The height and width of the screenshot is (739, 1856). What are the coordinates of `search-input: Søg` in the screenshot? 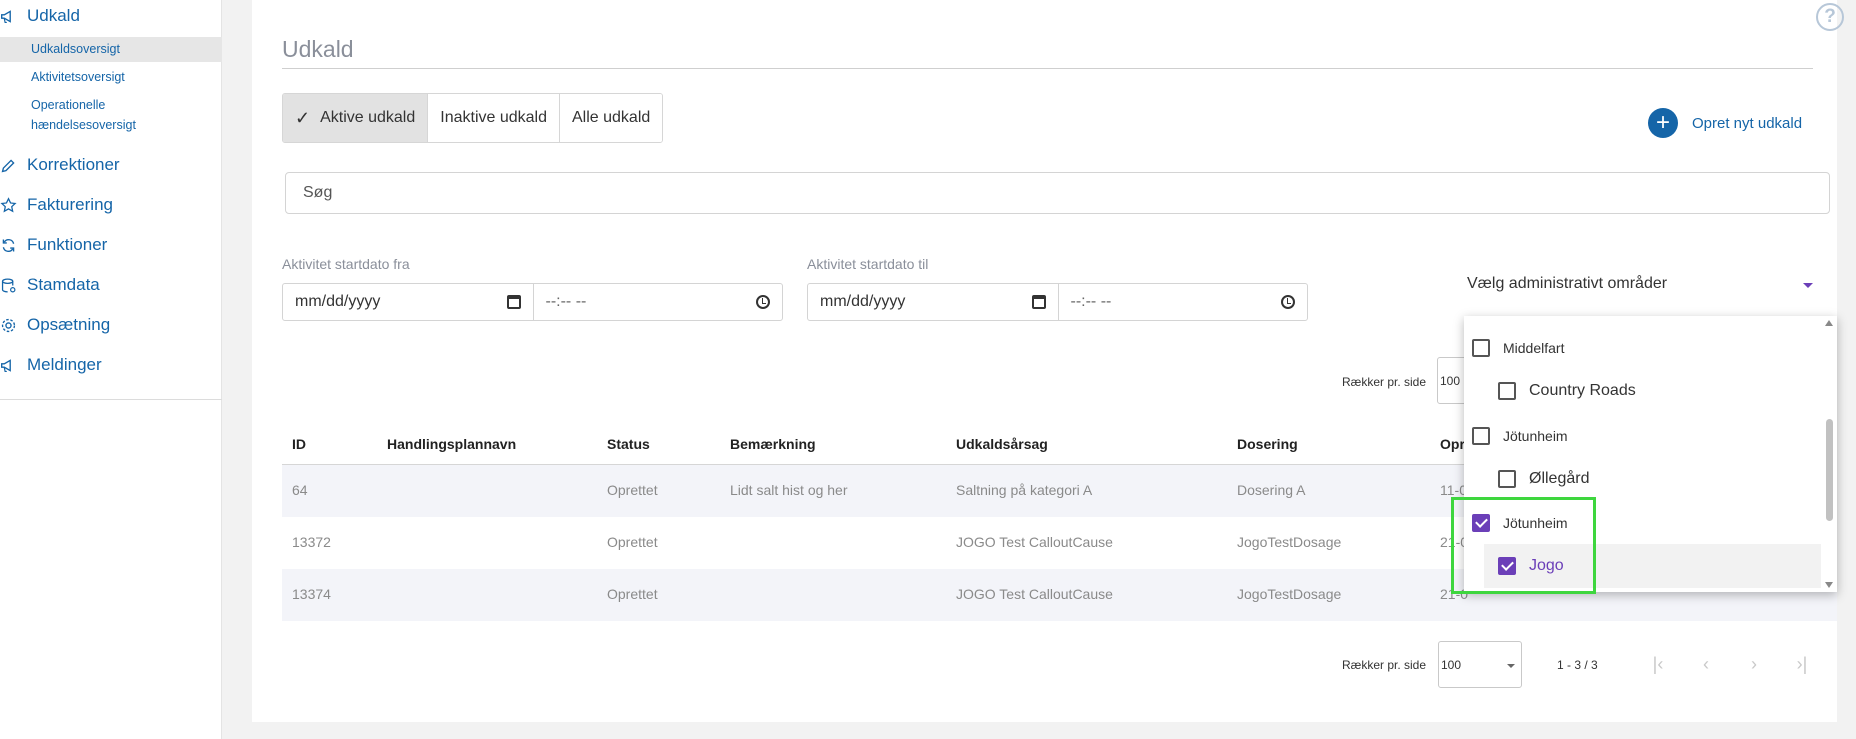 It's located at (1057, 193).